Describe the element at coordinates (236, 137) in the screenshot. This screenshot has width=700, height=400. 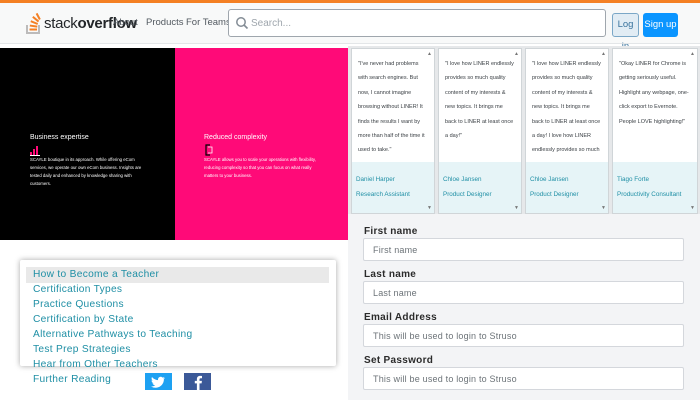
I see `promo-title: Reduced complexity` at that location.